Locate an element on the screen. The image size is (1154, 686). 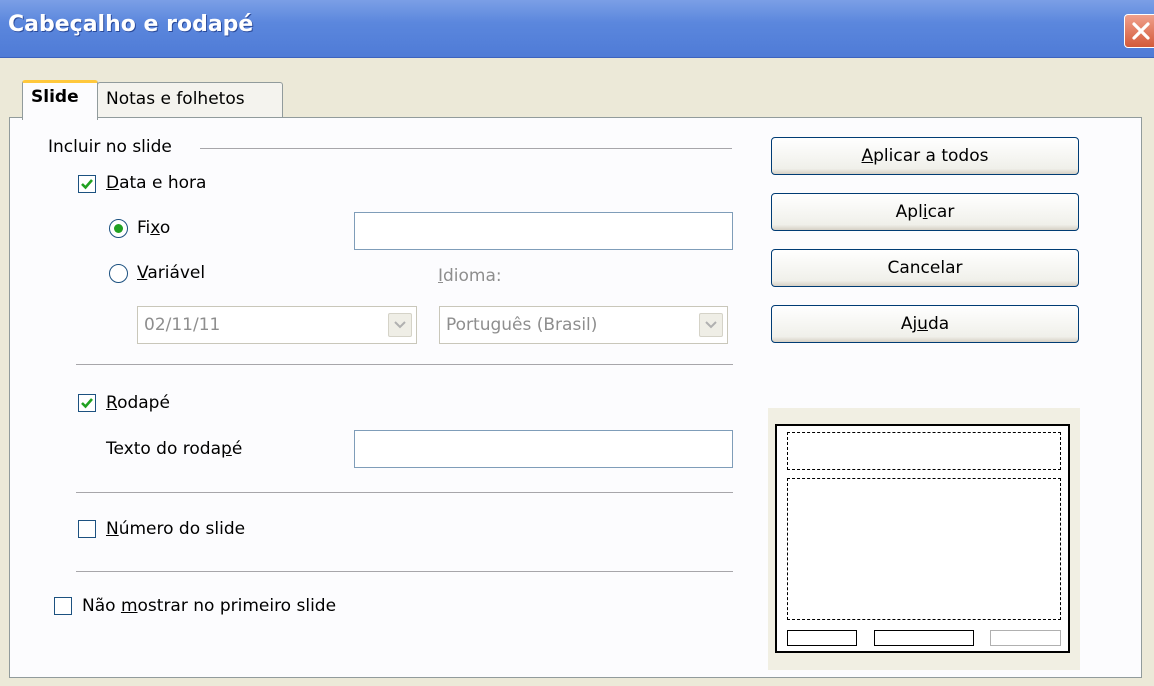
preview-footer-area is located at coordinates (924, 638).